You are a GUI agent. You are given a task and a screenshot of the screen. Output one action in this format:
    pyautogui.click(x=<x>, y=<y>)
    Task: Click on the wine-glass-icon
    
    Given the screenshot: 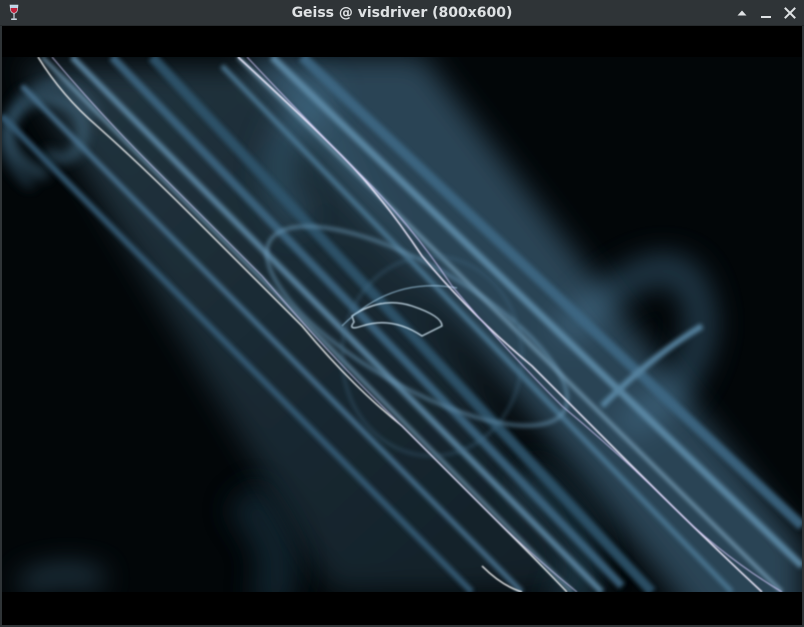 What is the action you would take?
    pyautogui.click(x=14, y=13)
    